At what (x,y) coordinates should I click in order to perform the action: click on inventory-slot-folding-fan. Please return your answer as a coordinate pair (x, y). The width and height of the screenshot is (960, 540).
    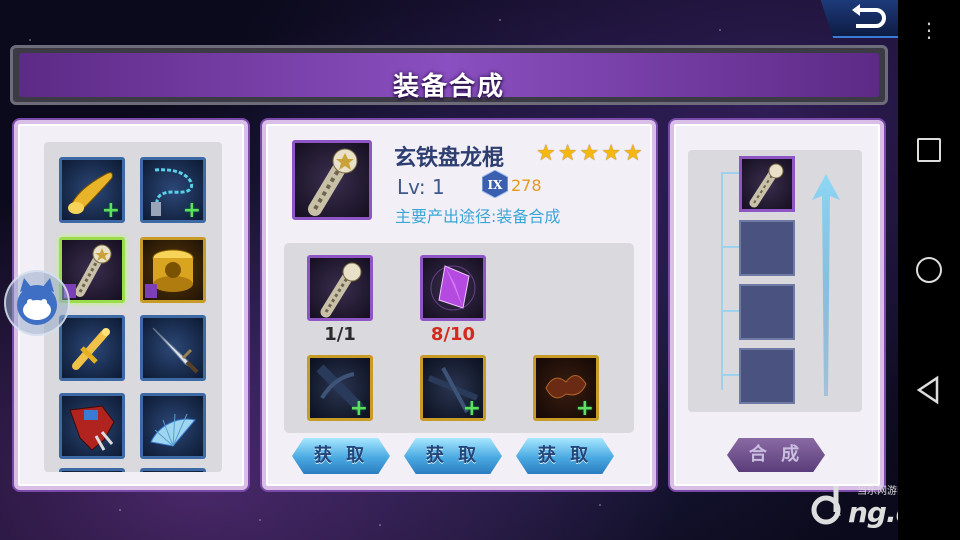
    Looking at the image, I should click on (173, 426).